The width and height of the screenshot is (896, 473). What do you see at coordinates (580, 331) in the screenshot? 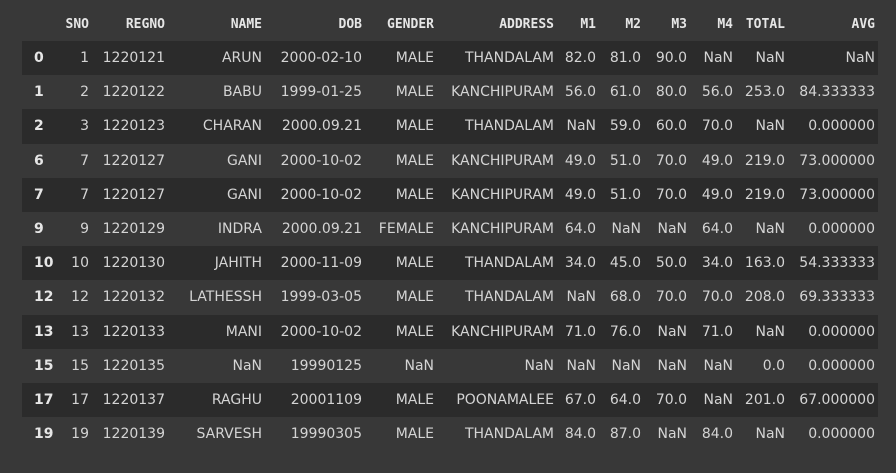
I see `cell-m1: 71.0` at bounding box center [580, 331].